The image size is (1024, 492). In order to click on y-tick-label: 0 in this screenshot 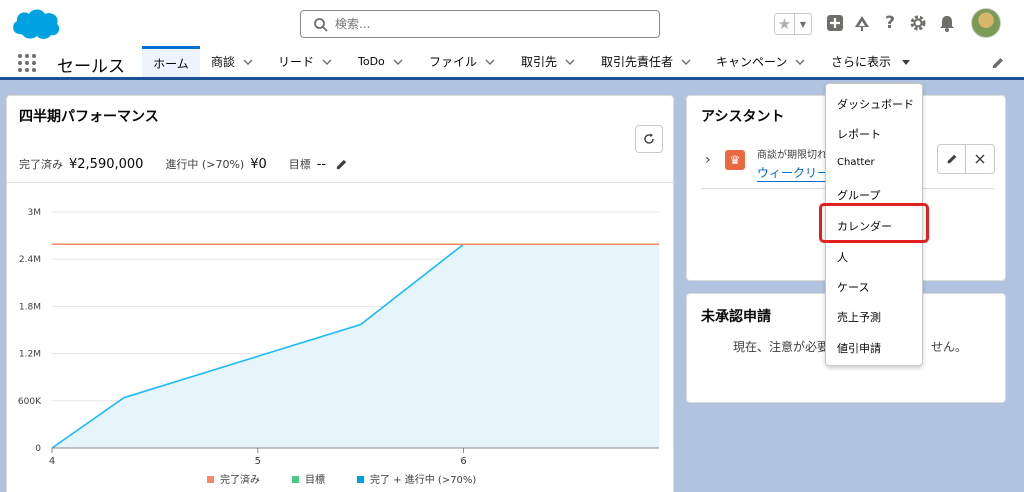, I will do `click(38, 449)`.